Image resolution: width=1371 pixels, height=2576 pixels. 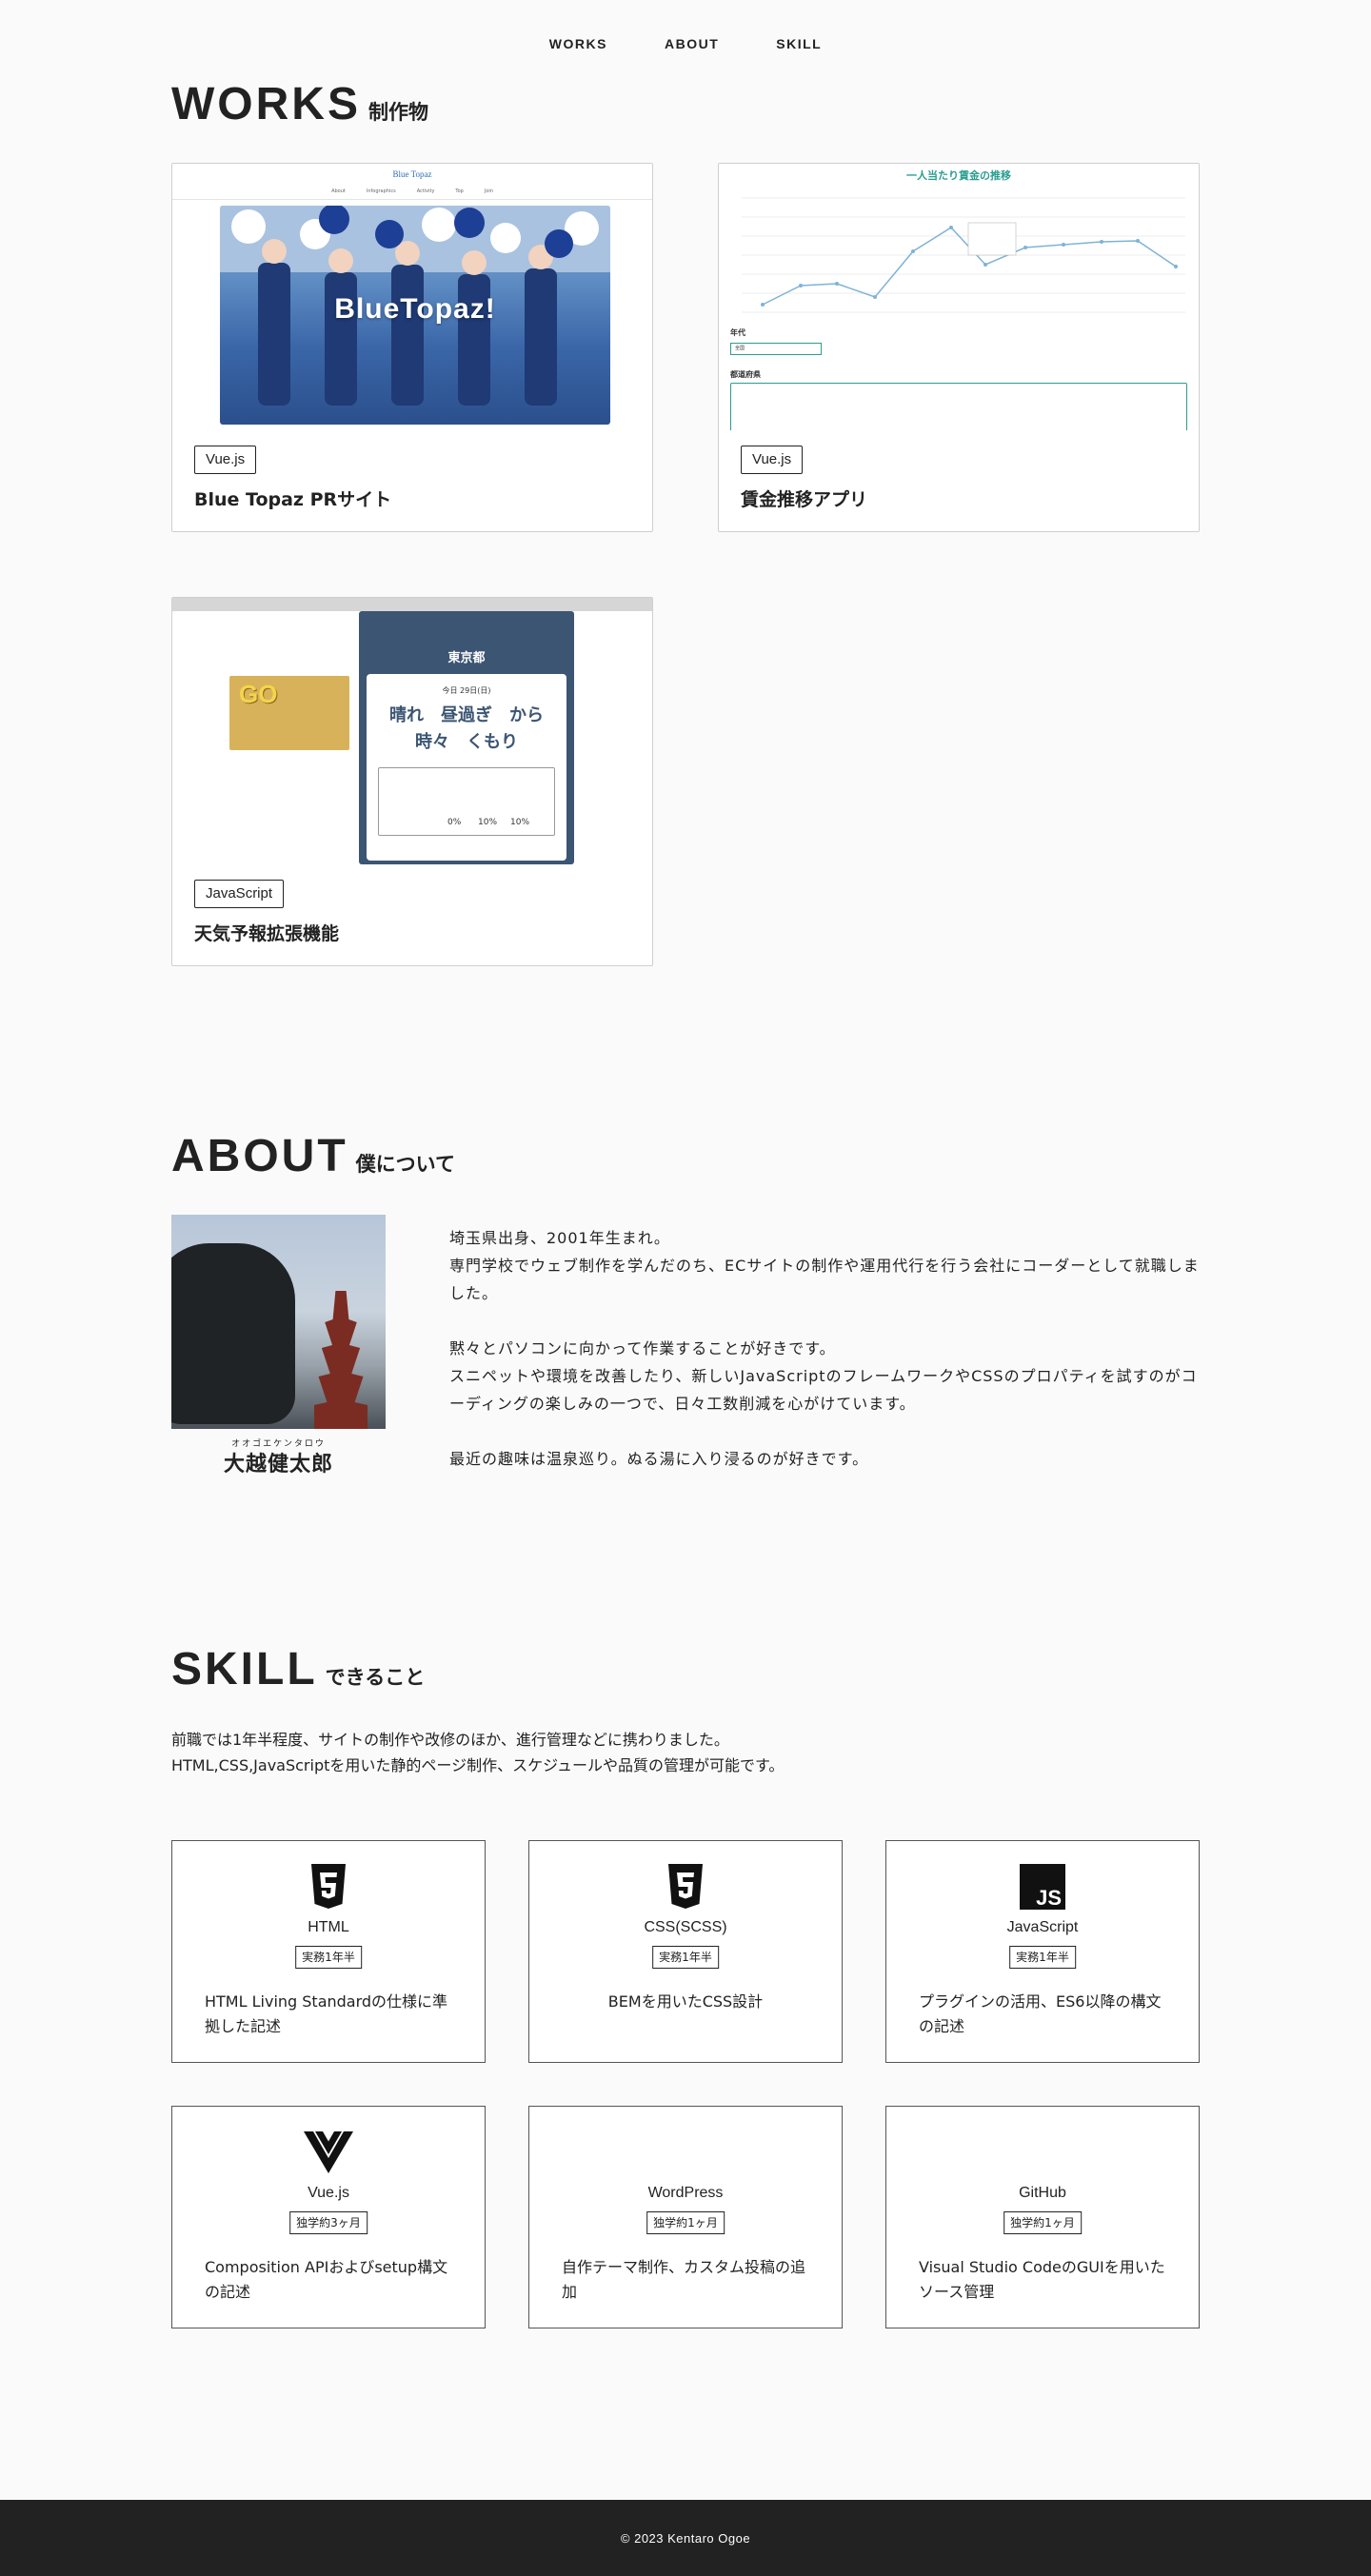 I want to click on weather-card: 今日 29日(日) 晴れ 昼過ぎ から 時々 くもり 0% 10% 10%, so click(x=466, y=767).